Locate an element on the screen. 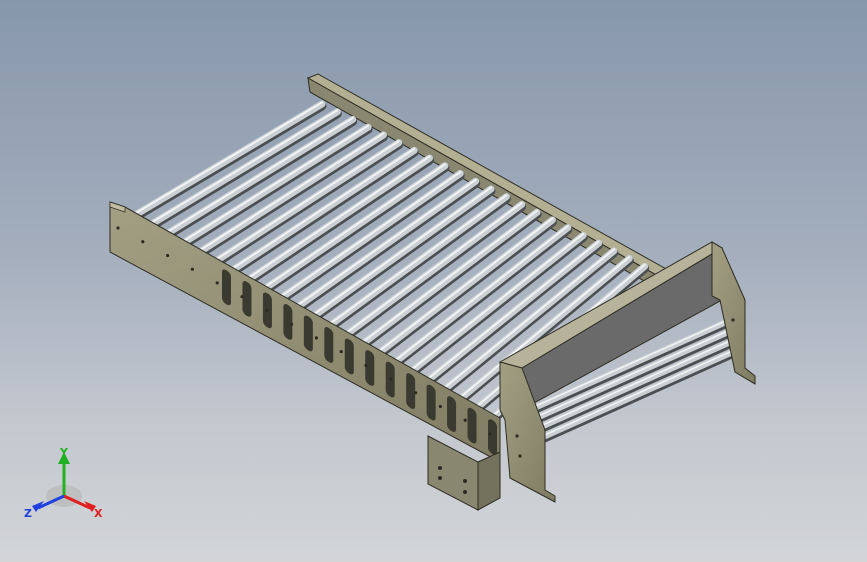 The height and width of the screenshot is (562, 867). y-axis-label: Y is located at coordinates (64, 452).